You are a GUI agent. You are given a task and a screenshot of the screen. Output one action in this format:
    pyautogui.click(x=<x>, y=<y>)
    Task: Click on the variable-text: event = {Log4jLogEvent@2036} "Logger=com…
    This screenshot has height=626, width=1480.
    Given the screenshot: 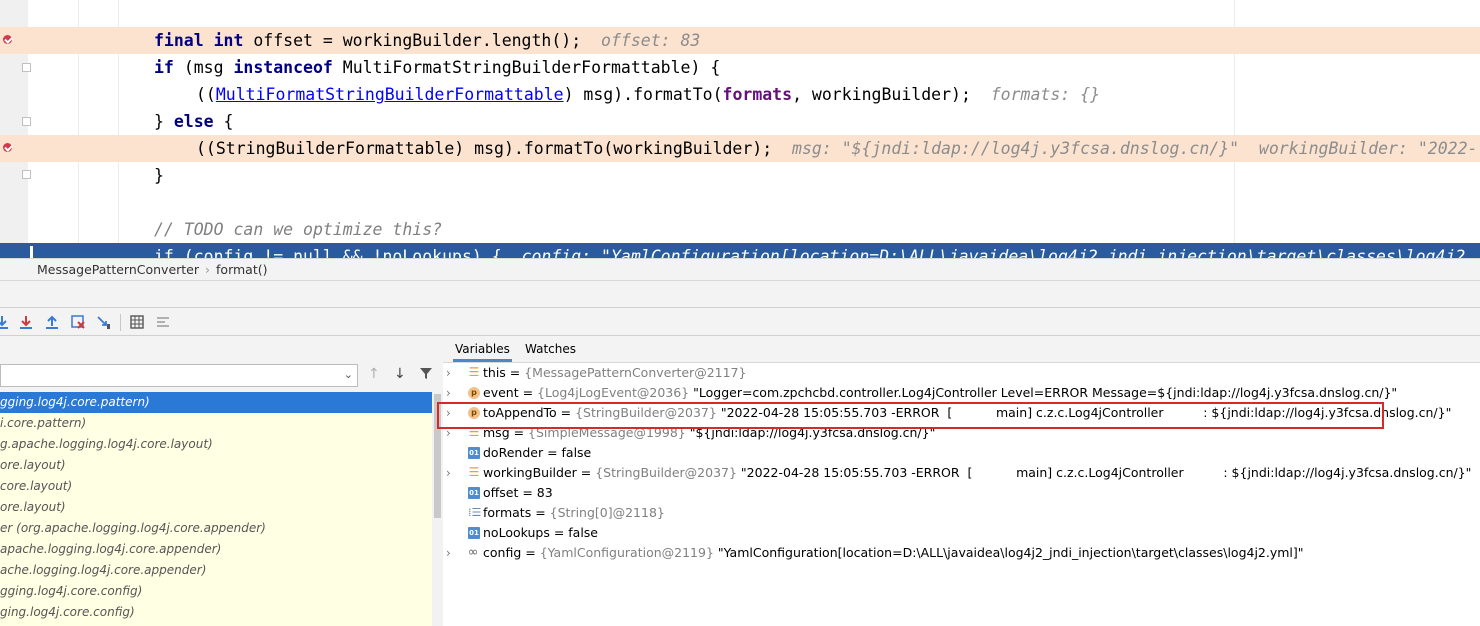 What is the action you would take?
    pyautogui.click(x=940, y=393)
    